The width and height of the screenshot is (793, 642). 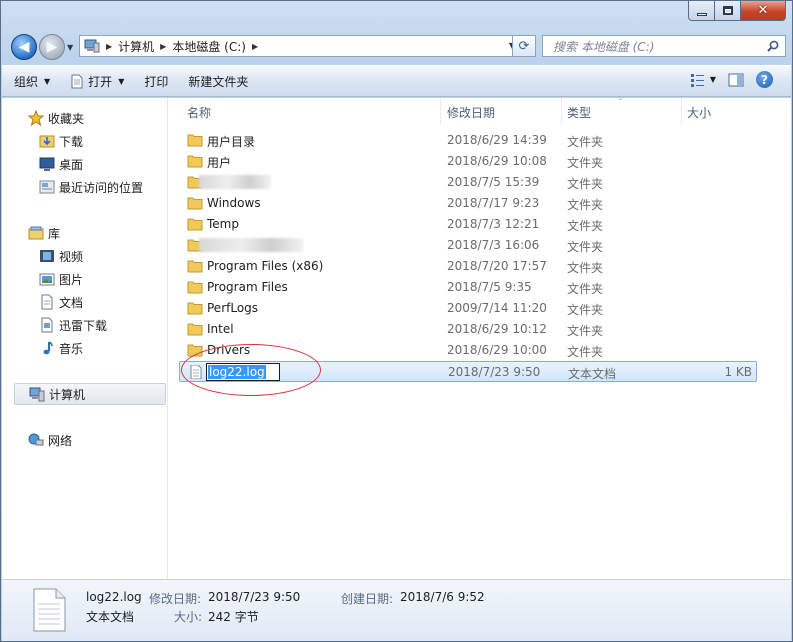 I want to click on nav-recent-places: 最近访问的位置, so click(x=91, y=187).